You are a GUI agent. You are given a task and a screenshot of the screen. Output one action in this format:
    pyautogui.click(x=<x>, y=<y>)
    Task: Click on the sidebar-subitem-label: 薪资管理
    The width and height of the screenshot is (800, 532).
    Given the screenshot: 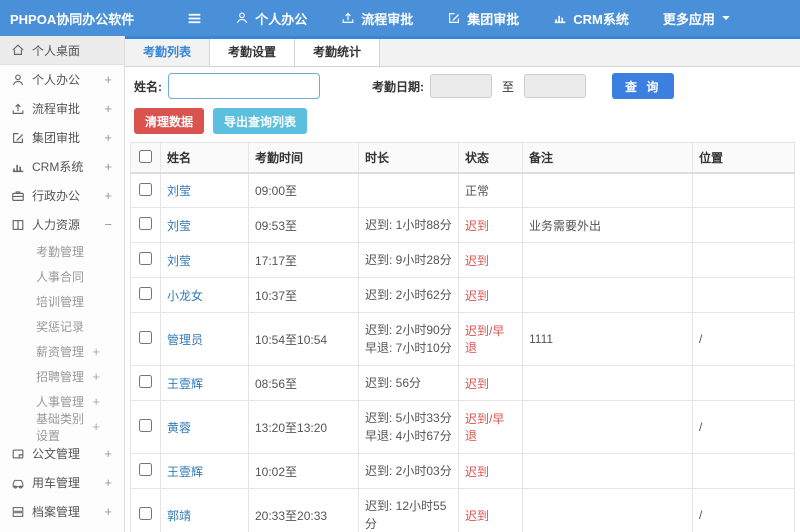 What is the action you would take?
    pyautogui.click(x=60, y=352)
    